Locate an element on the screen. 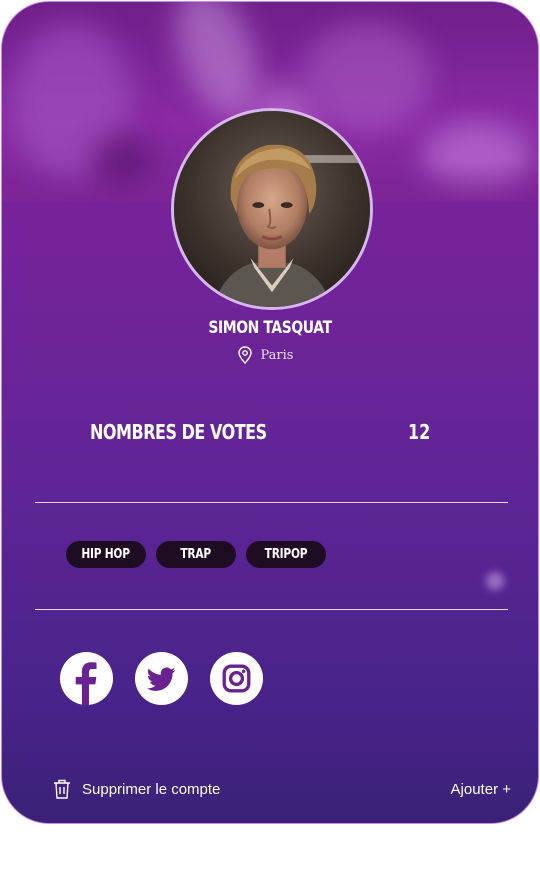  profile-name: SIMON TASQUAT is located at coordinates (270, 328).